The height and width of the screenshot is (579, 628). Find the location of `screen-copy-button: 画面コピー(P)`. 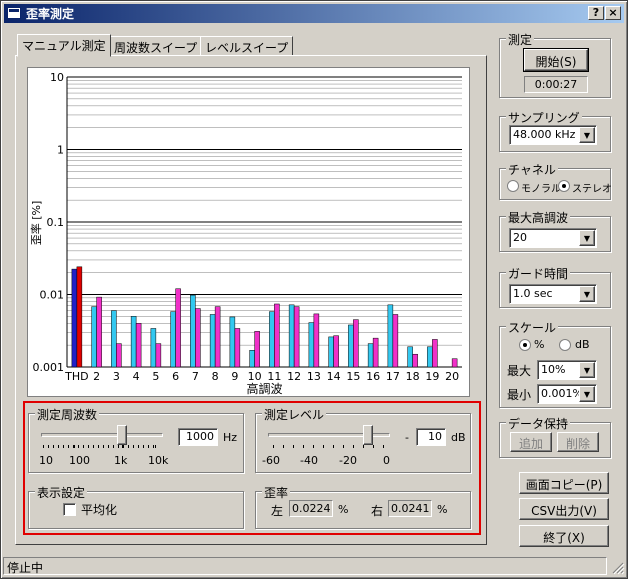

screen-copy-button: 画面コピー(P) is located at coordinates (564, 483).